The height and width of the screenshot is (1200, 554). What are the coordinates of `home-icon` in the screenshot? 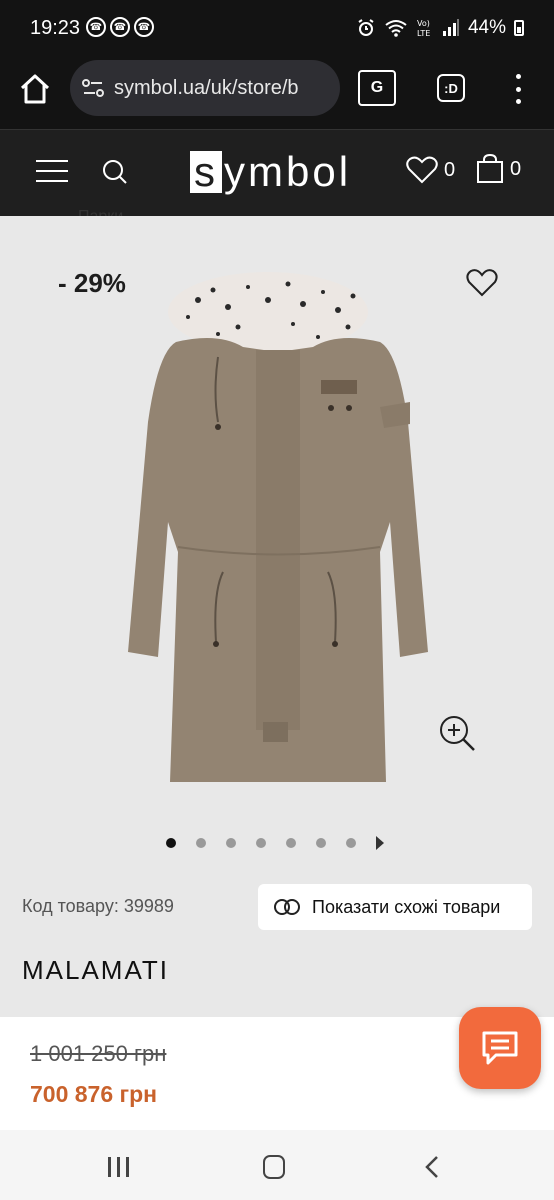 It's located at (35, 89).